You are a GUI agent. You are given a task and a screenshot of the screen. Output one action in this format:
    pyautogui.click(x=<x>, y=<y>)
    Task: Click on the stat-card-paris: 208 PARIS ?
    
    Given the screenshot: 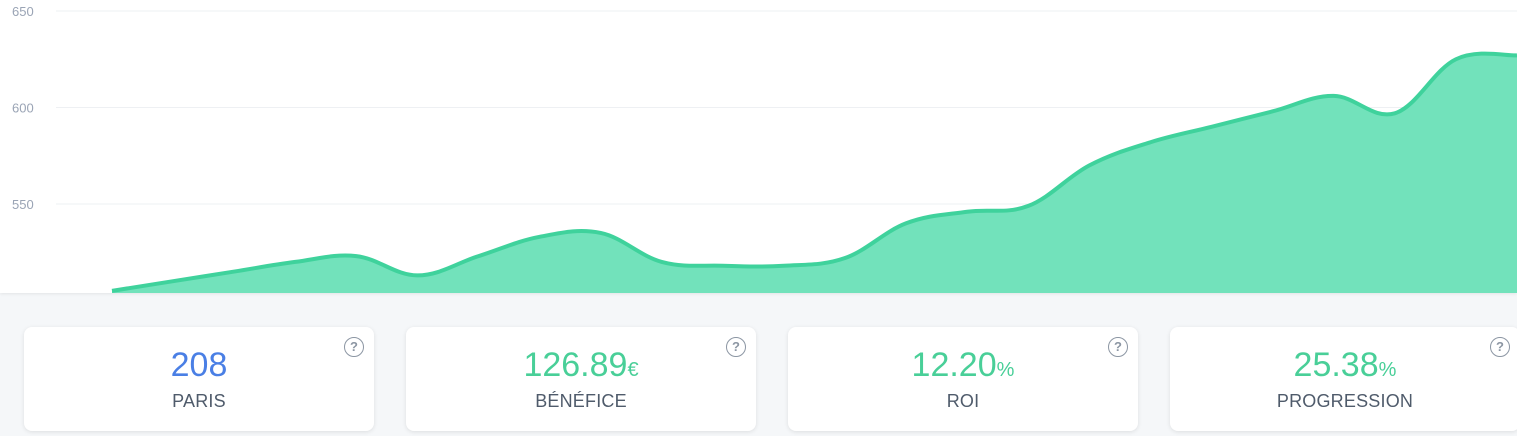 What is the action you would take?
    pyautogui.click(x=199, y=379)
    